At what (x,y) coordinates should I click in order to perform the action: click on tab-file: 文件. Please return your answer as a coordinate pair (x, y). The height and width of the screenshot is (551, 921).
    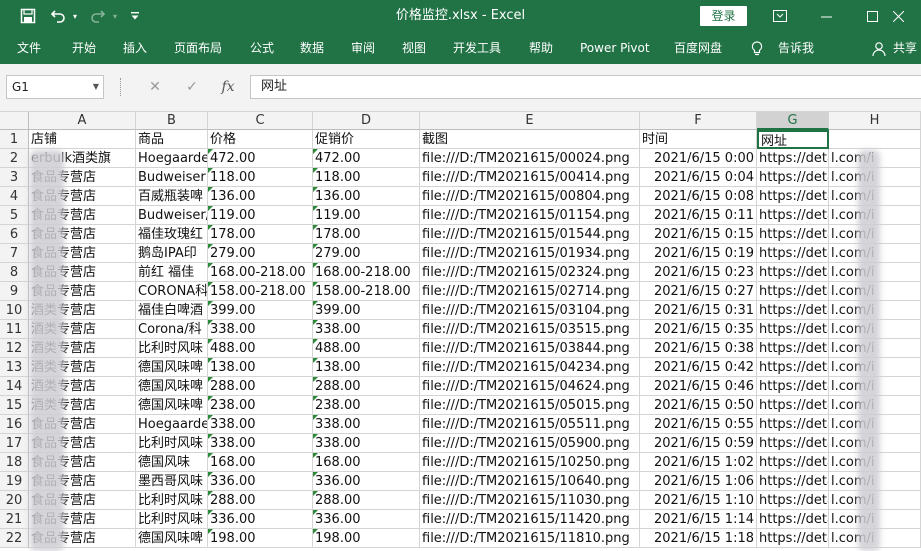
    Looking at the image, I should click on (29, 48).